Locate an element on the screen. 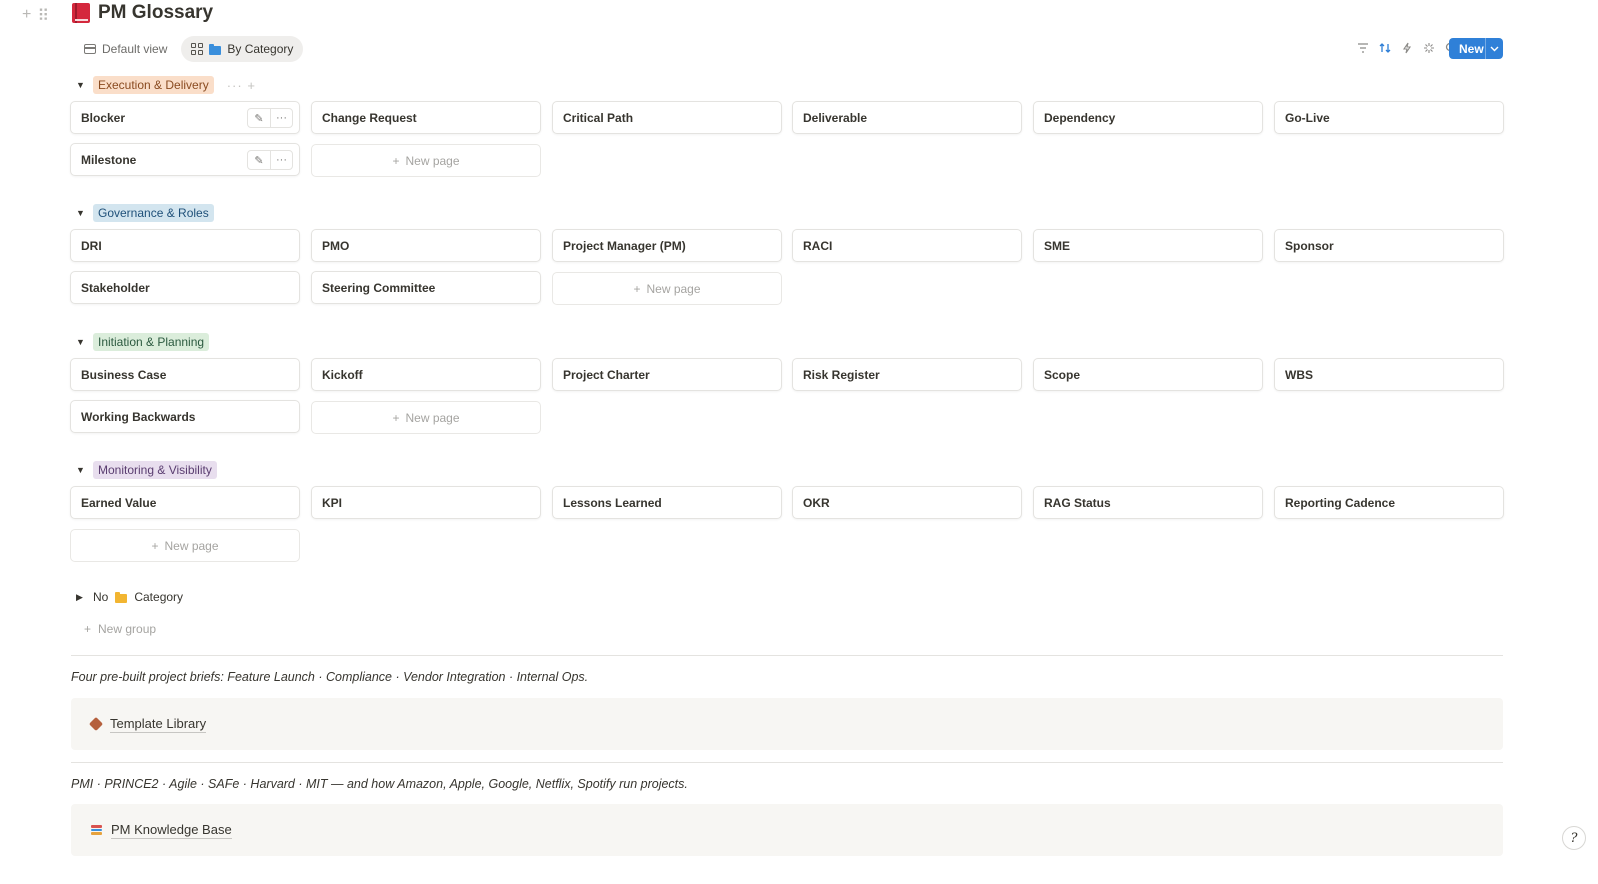  knowledge-base-callout: PM Knowledge Base is located at coordinates (787, 830).